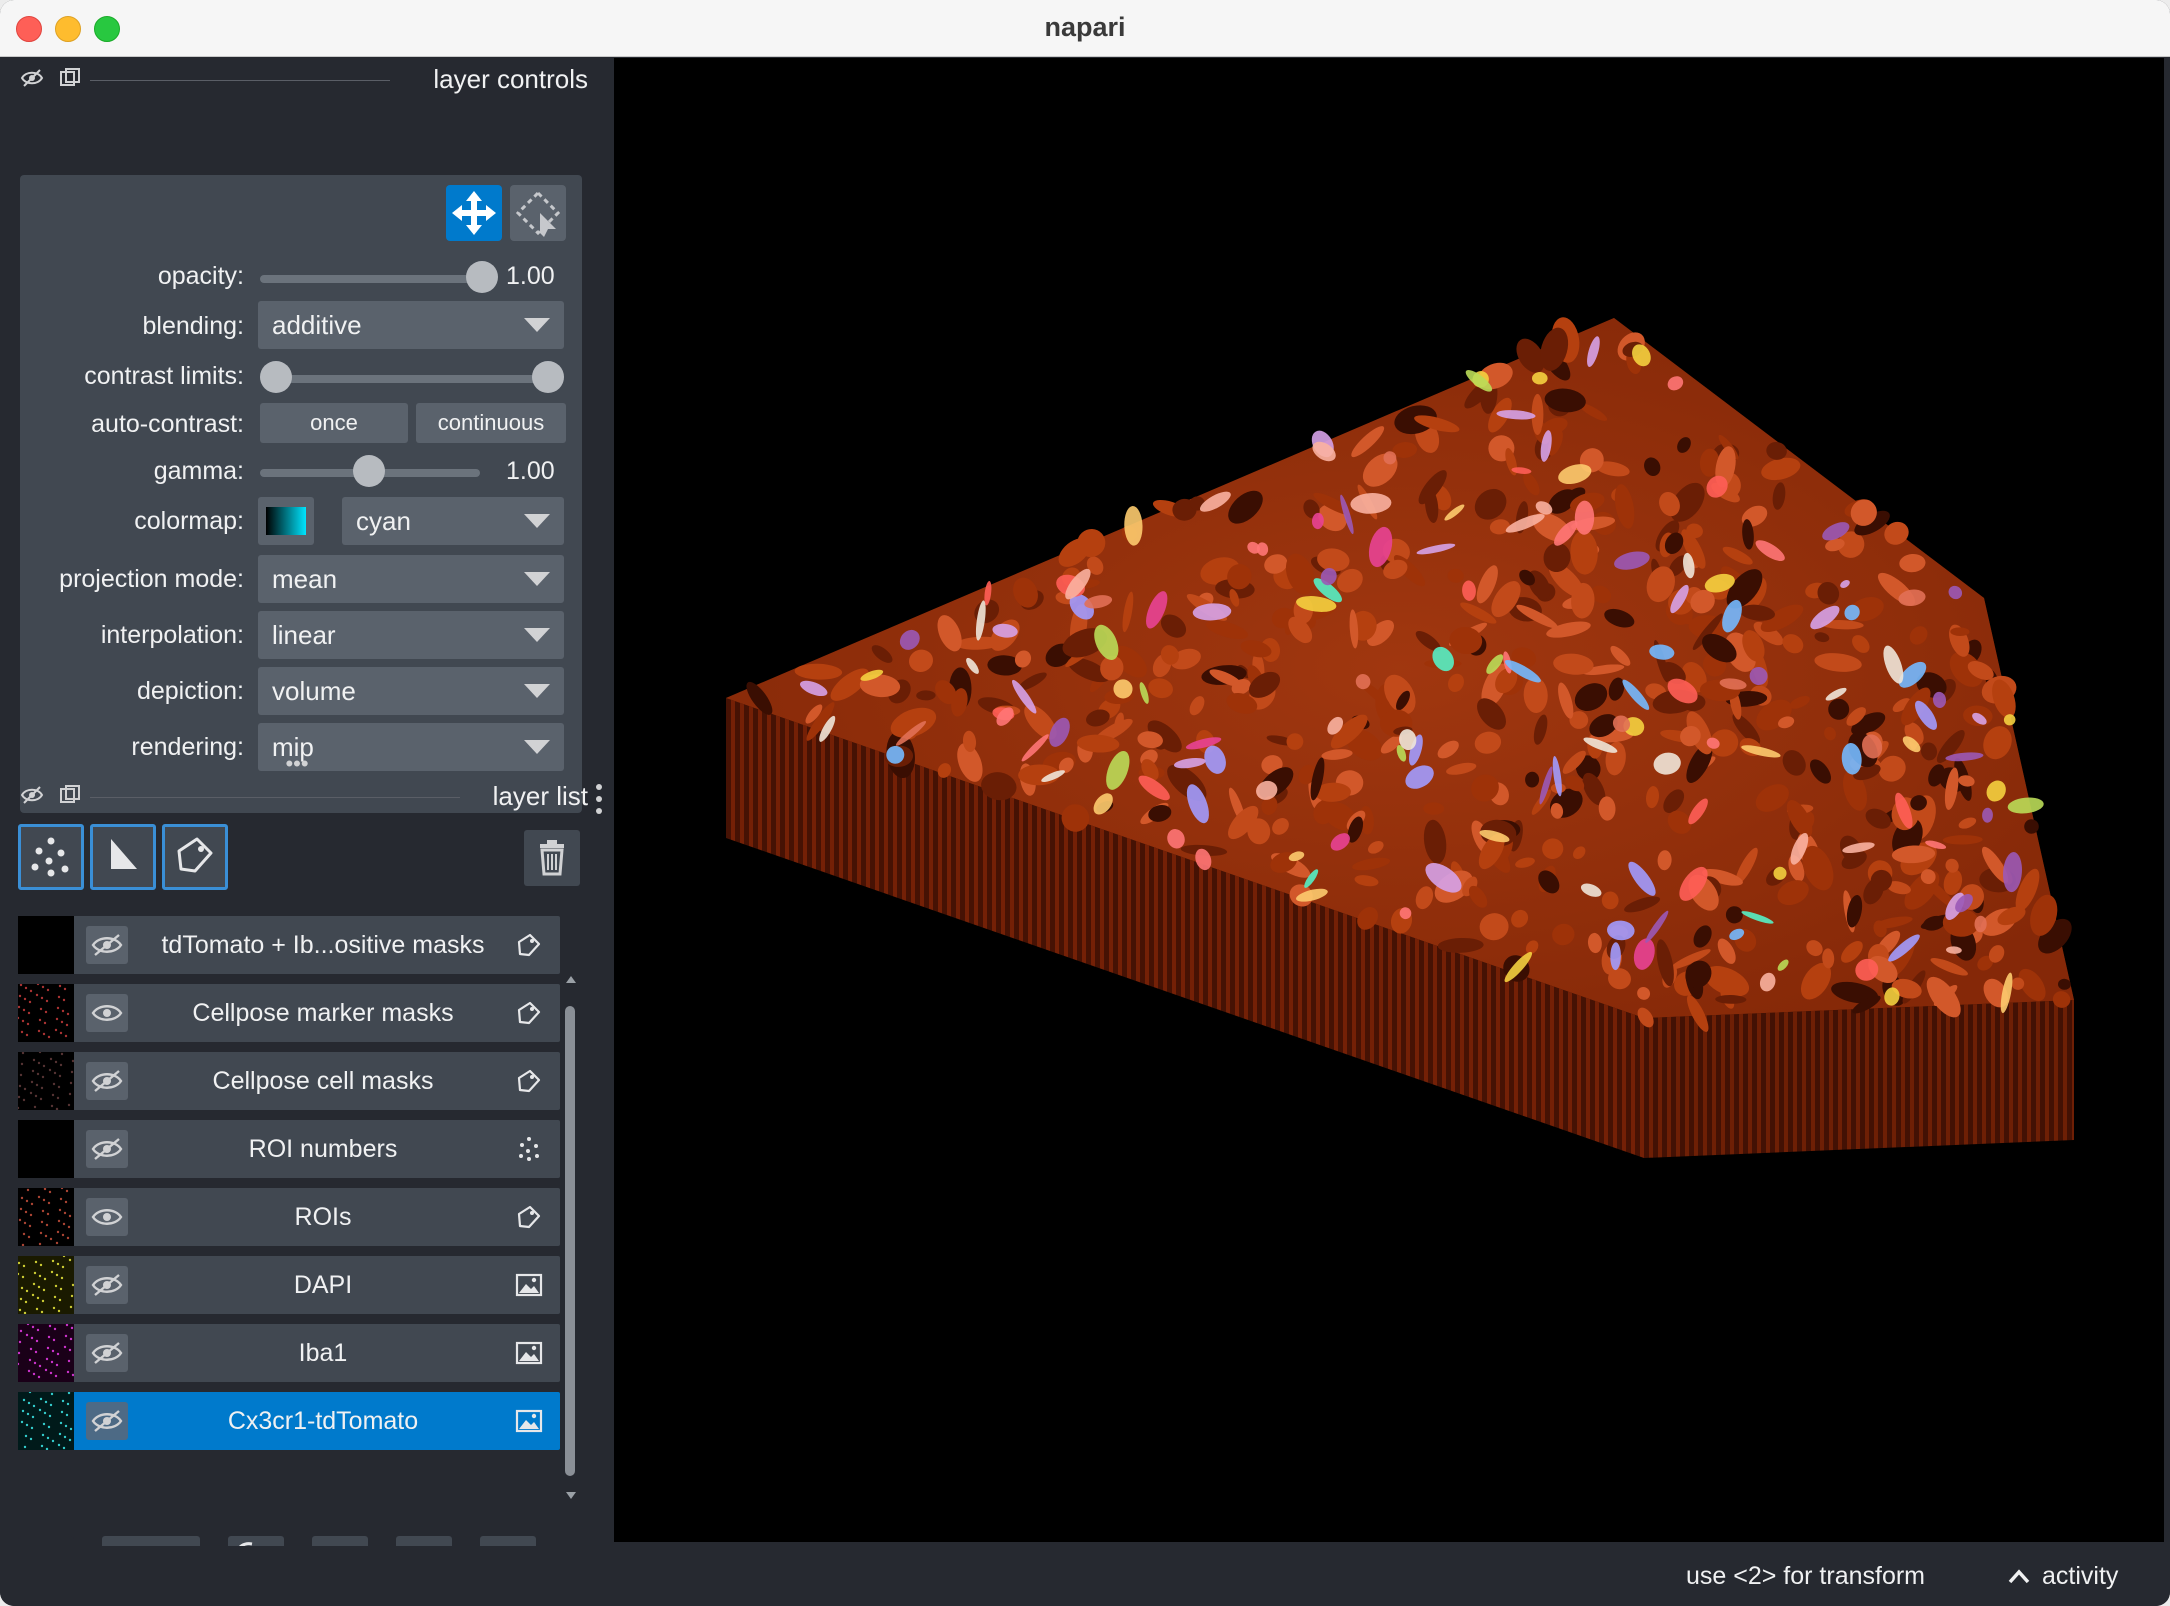 Image resolution: width=2170 pixels, height=1606 pixels. What do you see at coordinates (305, 579) in the screenshot?
I see `projection-mode-value: mean` at bounding box center [305, 579].